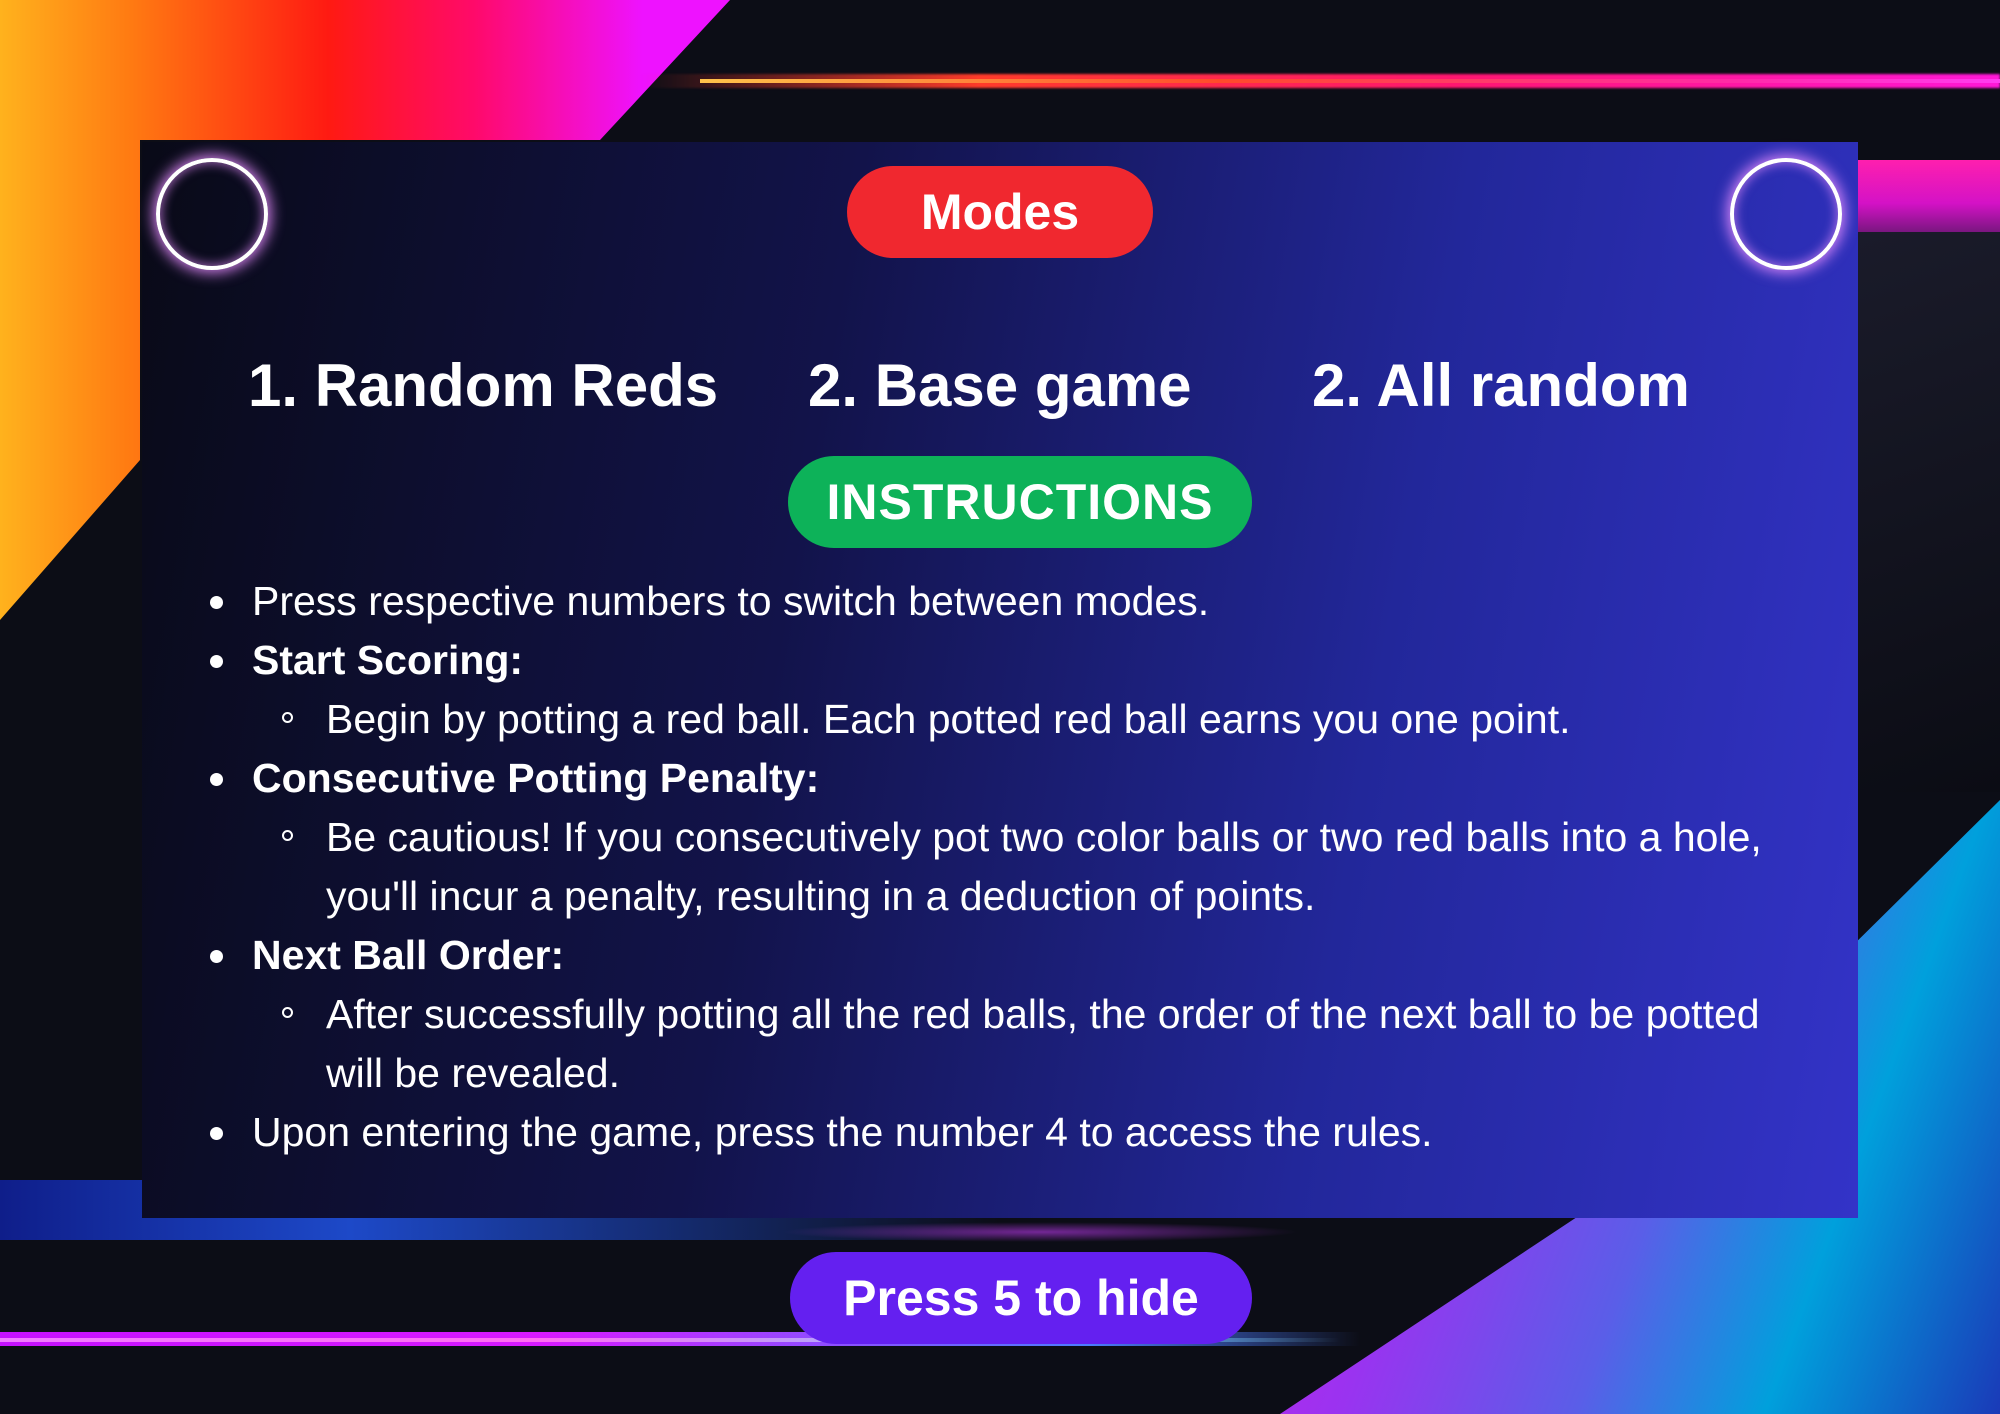 The image size is (2000, 1414). What do you see at coordinates (1014, 660) in the screenshot?
I see `instruction-heading: Start Scoring:` at bounding box center [1014, 660].